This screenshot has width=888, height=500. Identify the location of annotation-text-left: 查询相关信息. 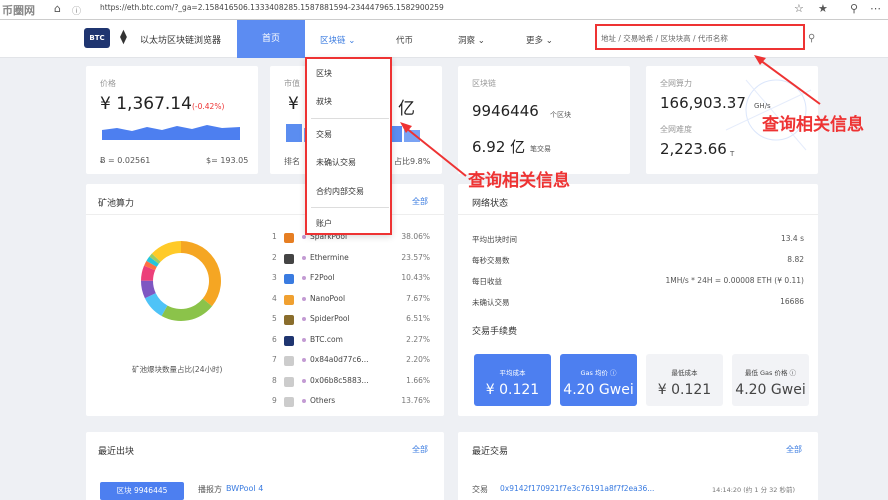
(519, 181).